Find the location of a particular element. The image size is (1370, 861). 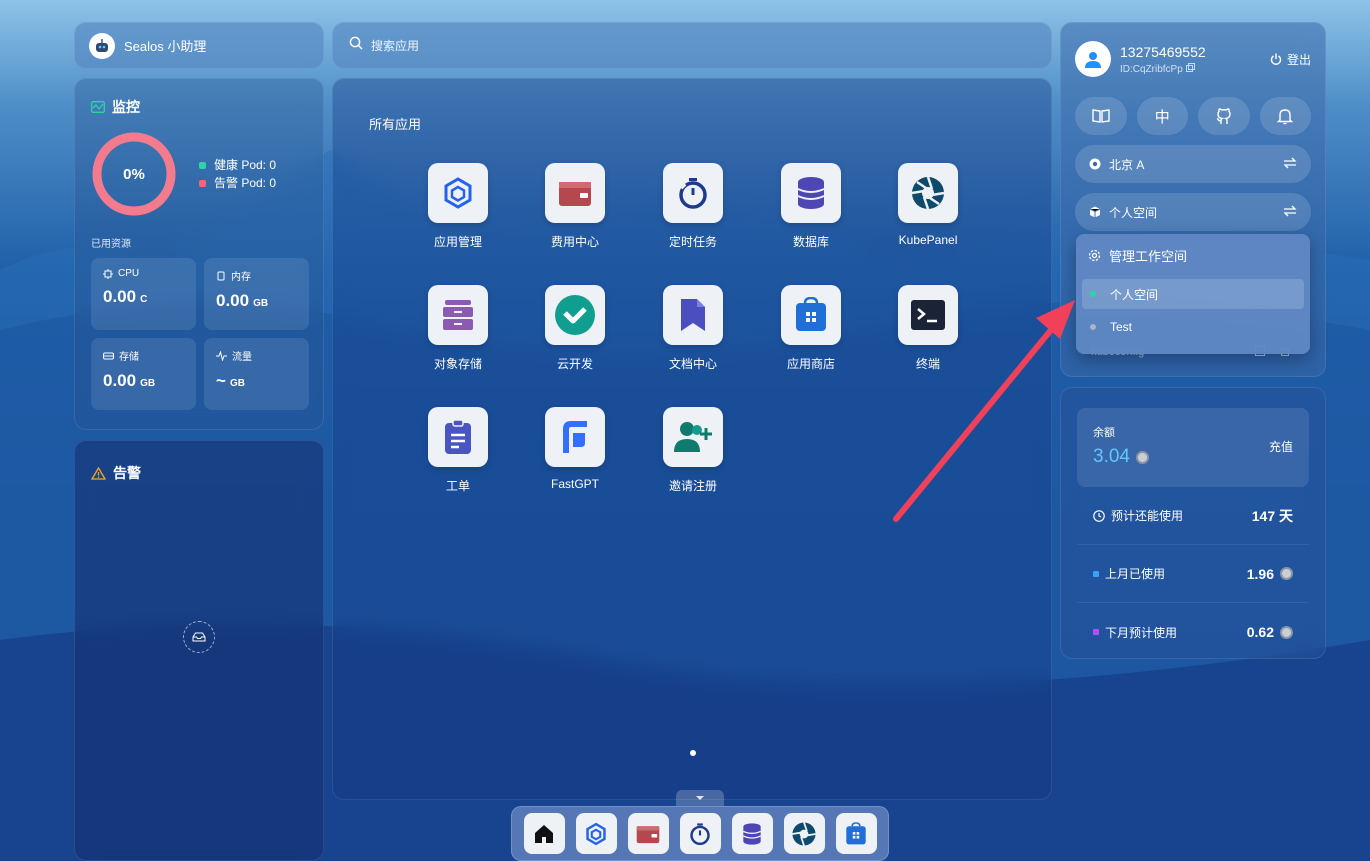

dock-toggle is located at coordinates (700, 798).